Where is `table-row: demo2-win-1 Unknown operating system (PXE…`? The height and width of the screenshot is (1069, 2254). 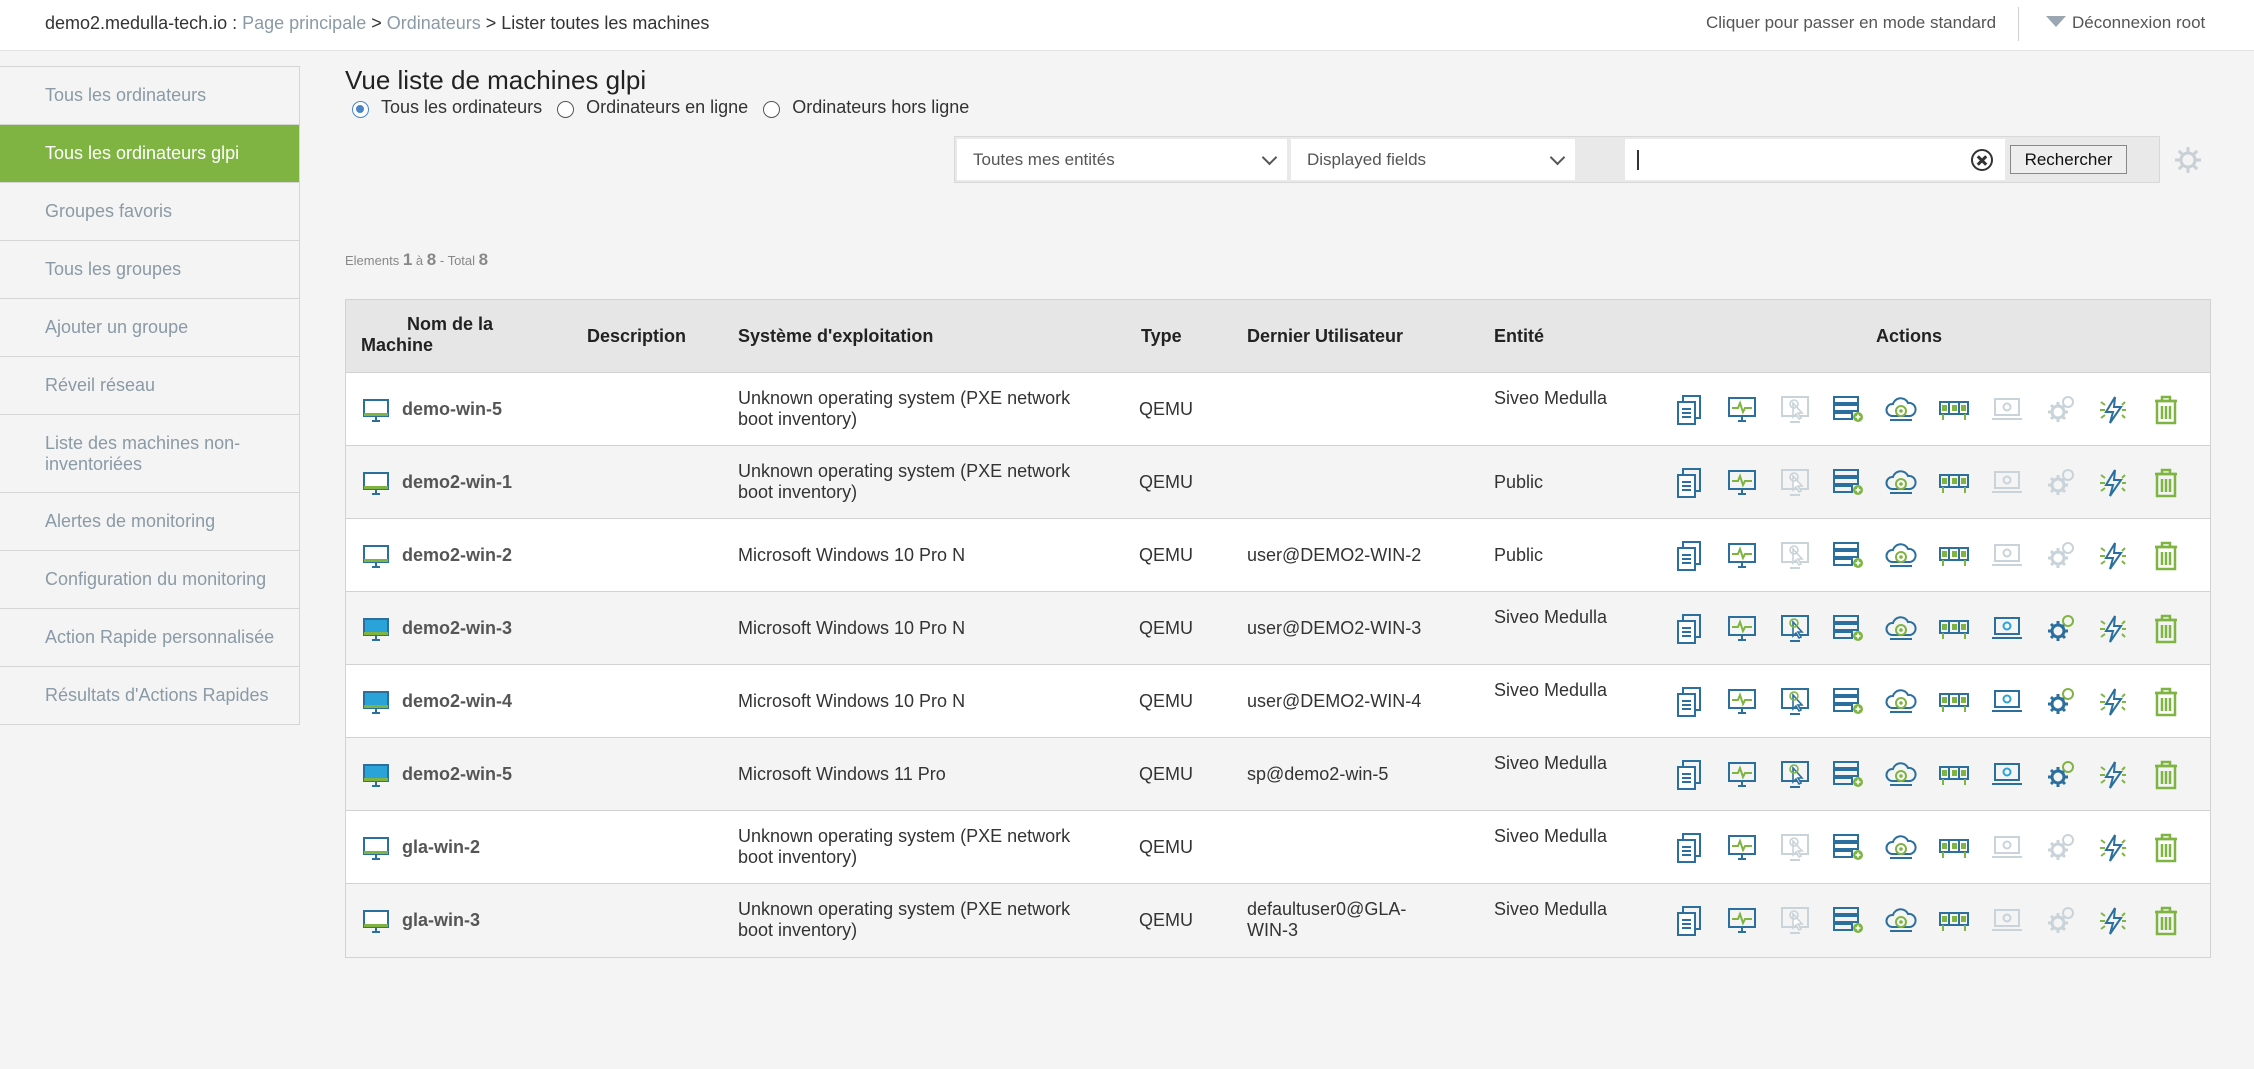 table-row: demo2-win-1 Unknown operating system (PXE… is located at coordinates (1278, 482).